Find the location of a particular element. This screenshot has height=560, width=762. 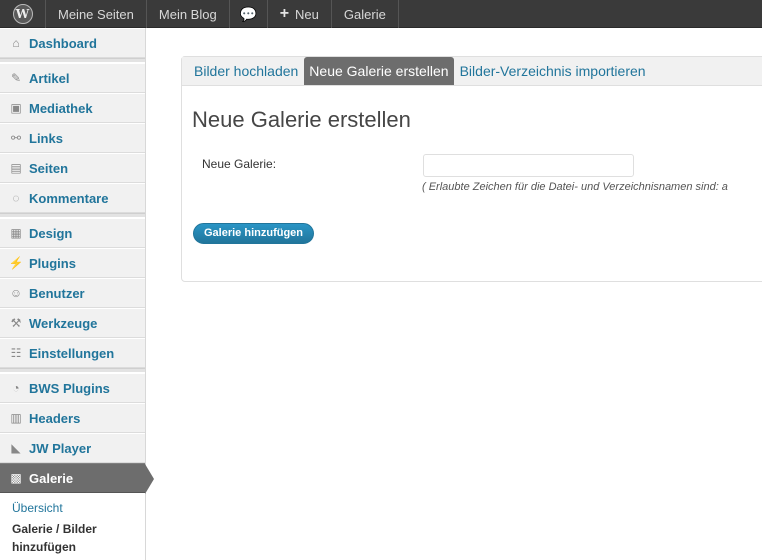

dashboard-icon: ⌂ is located at coordinates (16, 43).